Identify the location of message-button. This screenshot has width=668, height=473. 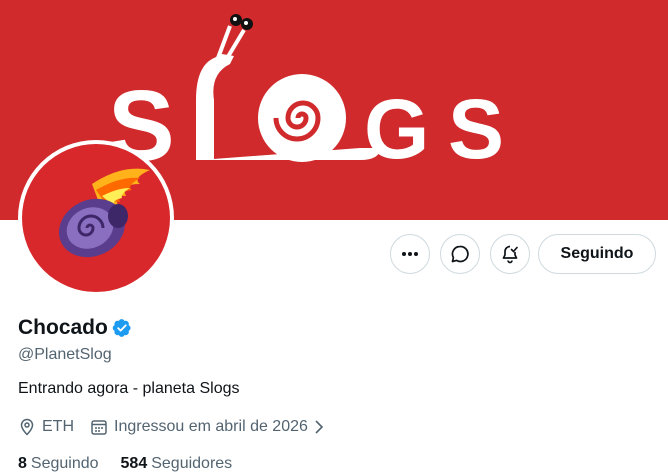
(460, 254).